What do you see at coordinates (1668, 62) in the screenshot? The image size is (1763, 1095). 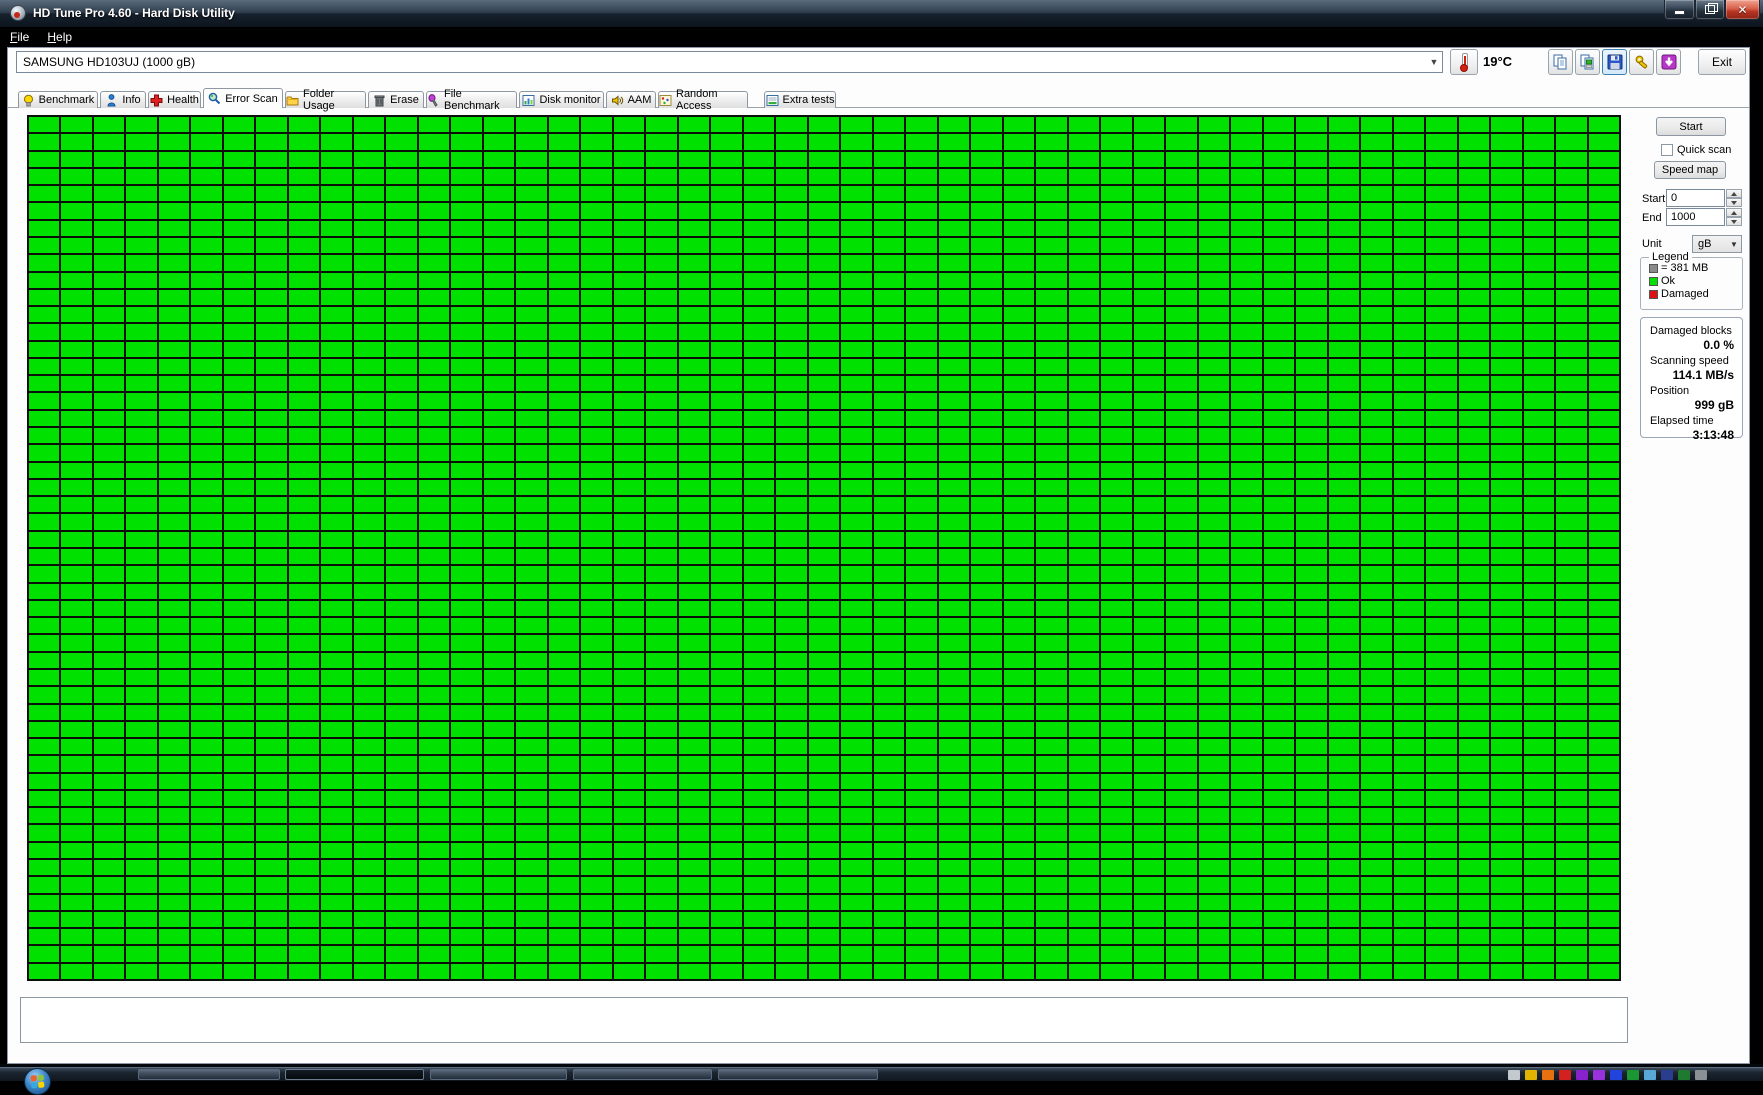 I see `download-button` at bounding box center [1668, 62].